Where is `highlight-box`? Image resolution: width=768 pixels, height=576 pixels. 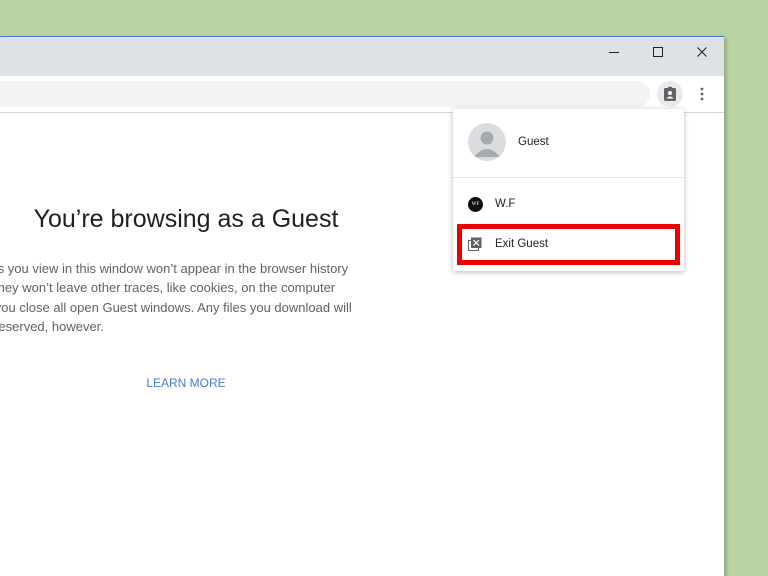
highlight-box is located at coordinates (568, 244).